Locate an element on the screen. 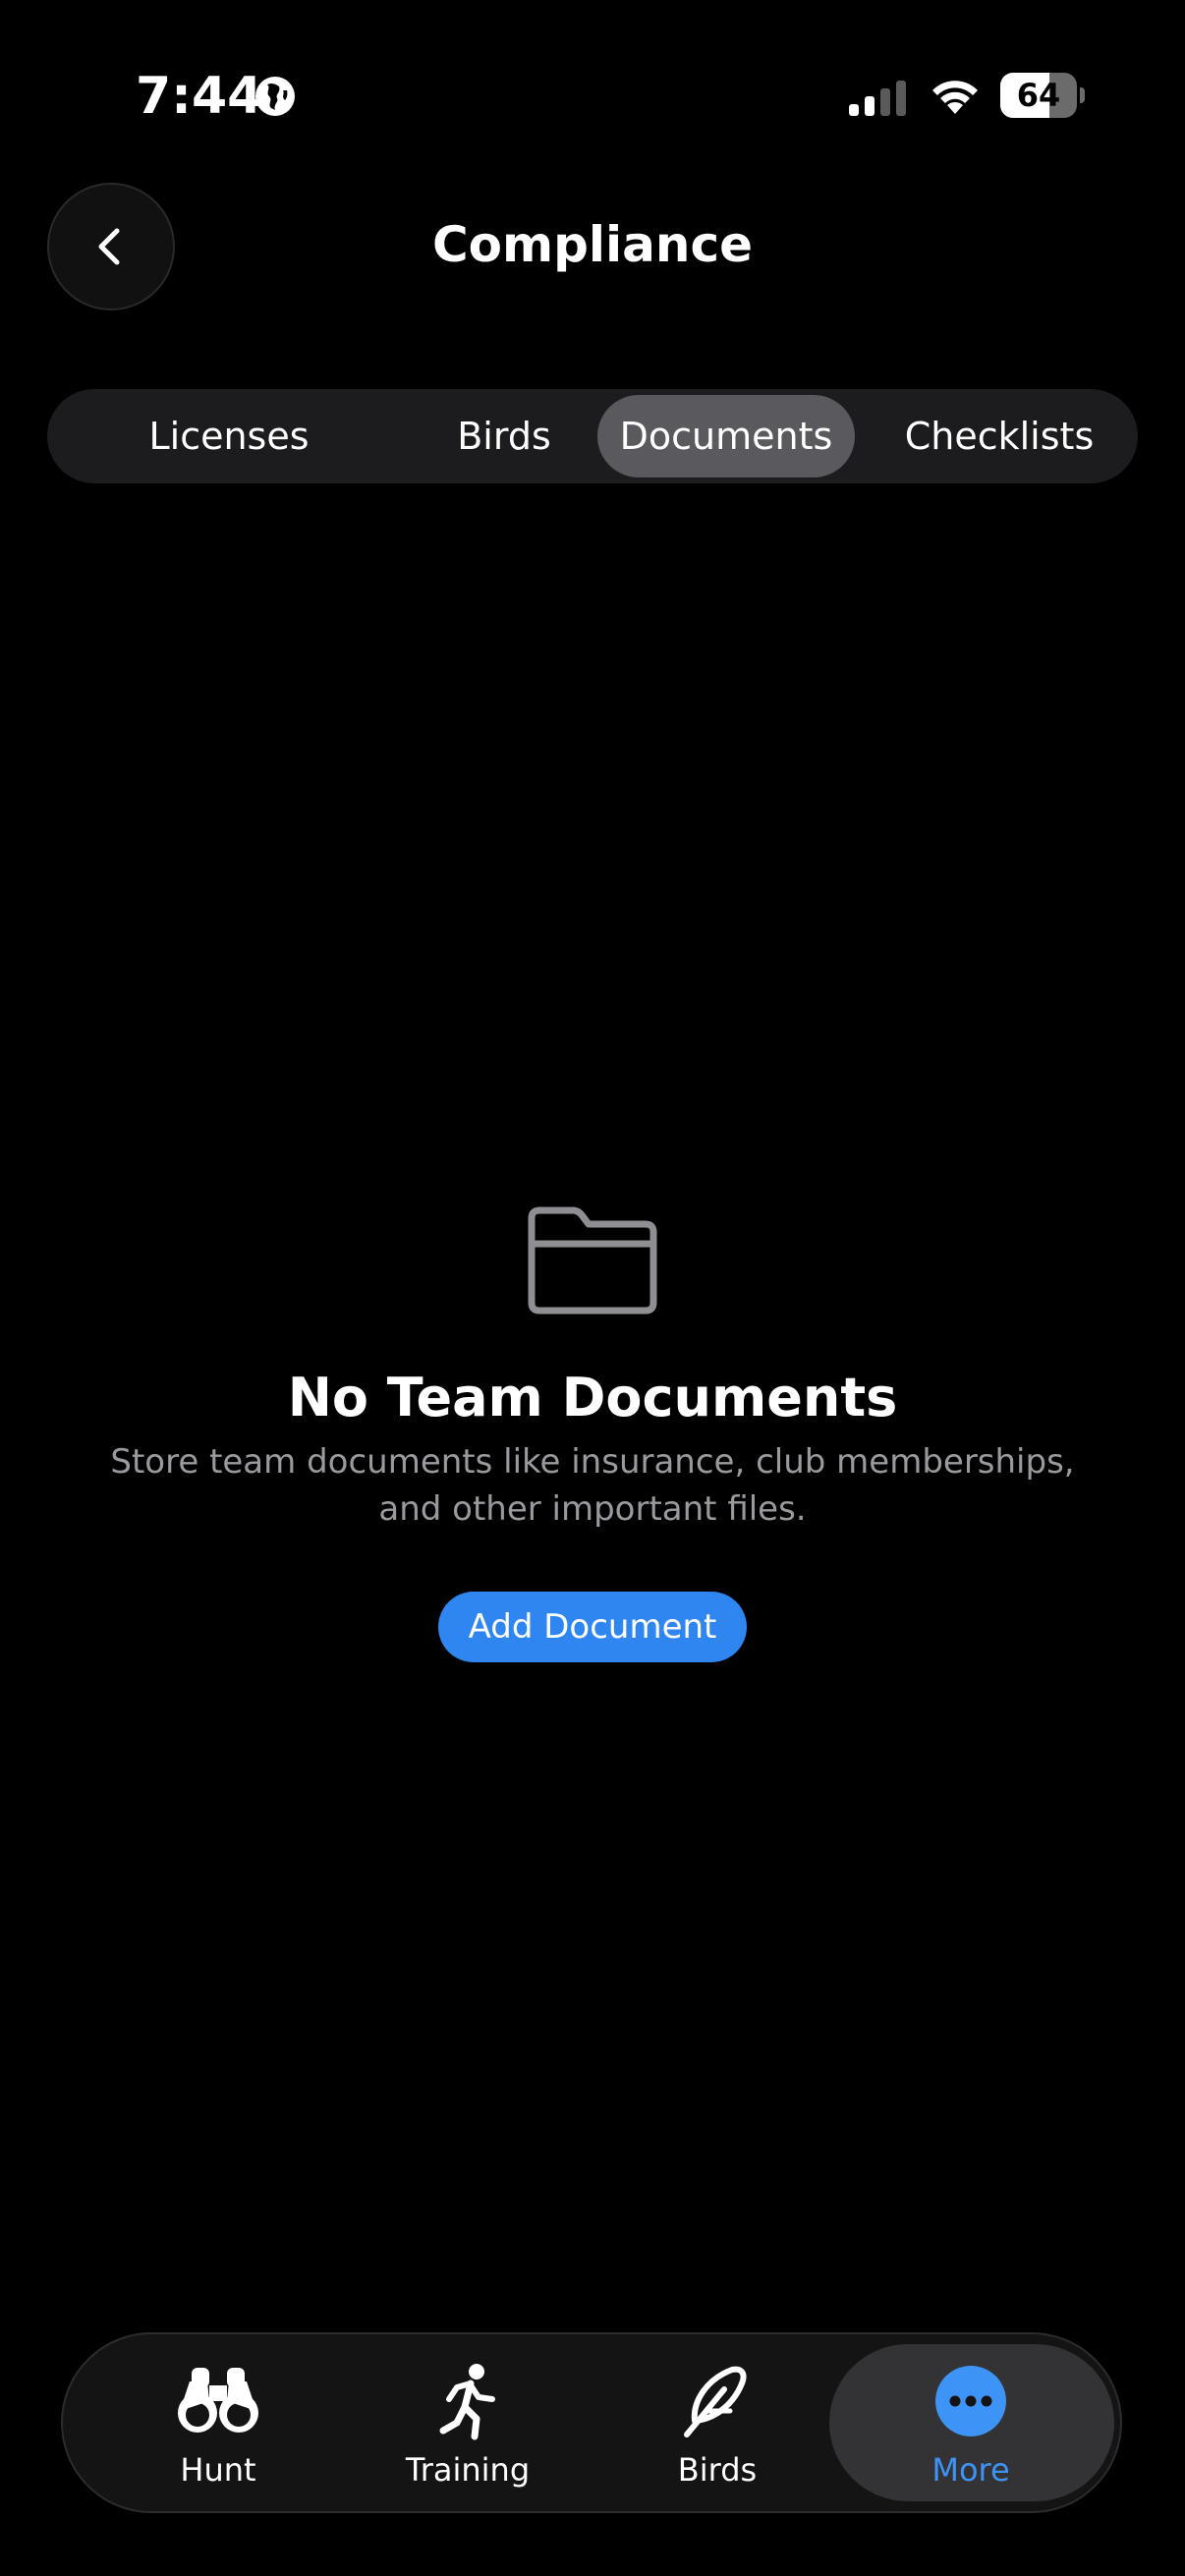  folder-icon is located at coordinates (592, 1260).